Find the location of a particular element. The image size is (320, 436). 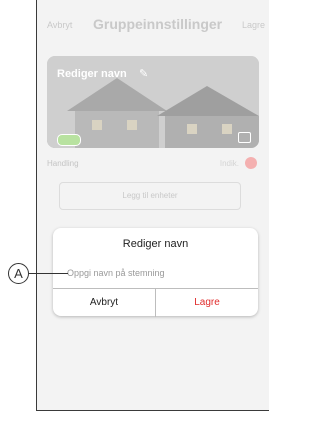

dialog-button-row: Avbryt Lagre is located at coordinates (155, 302).